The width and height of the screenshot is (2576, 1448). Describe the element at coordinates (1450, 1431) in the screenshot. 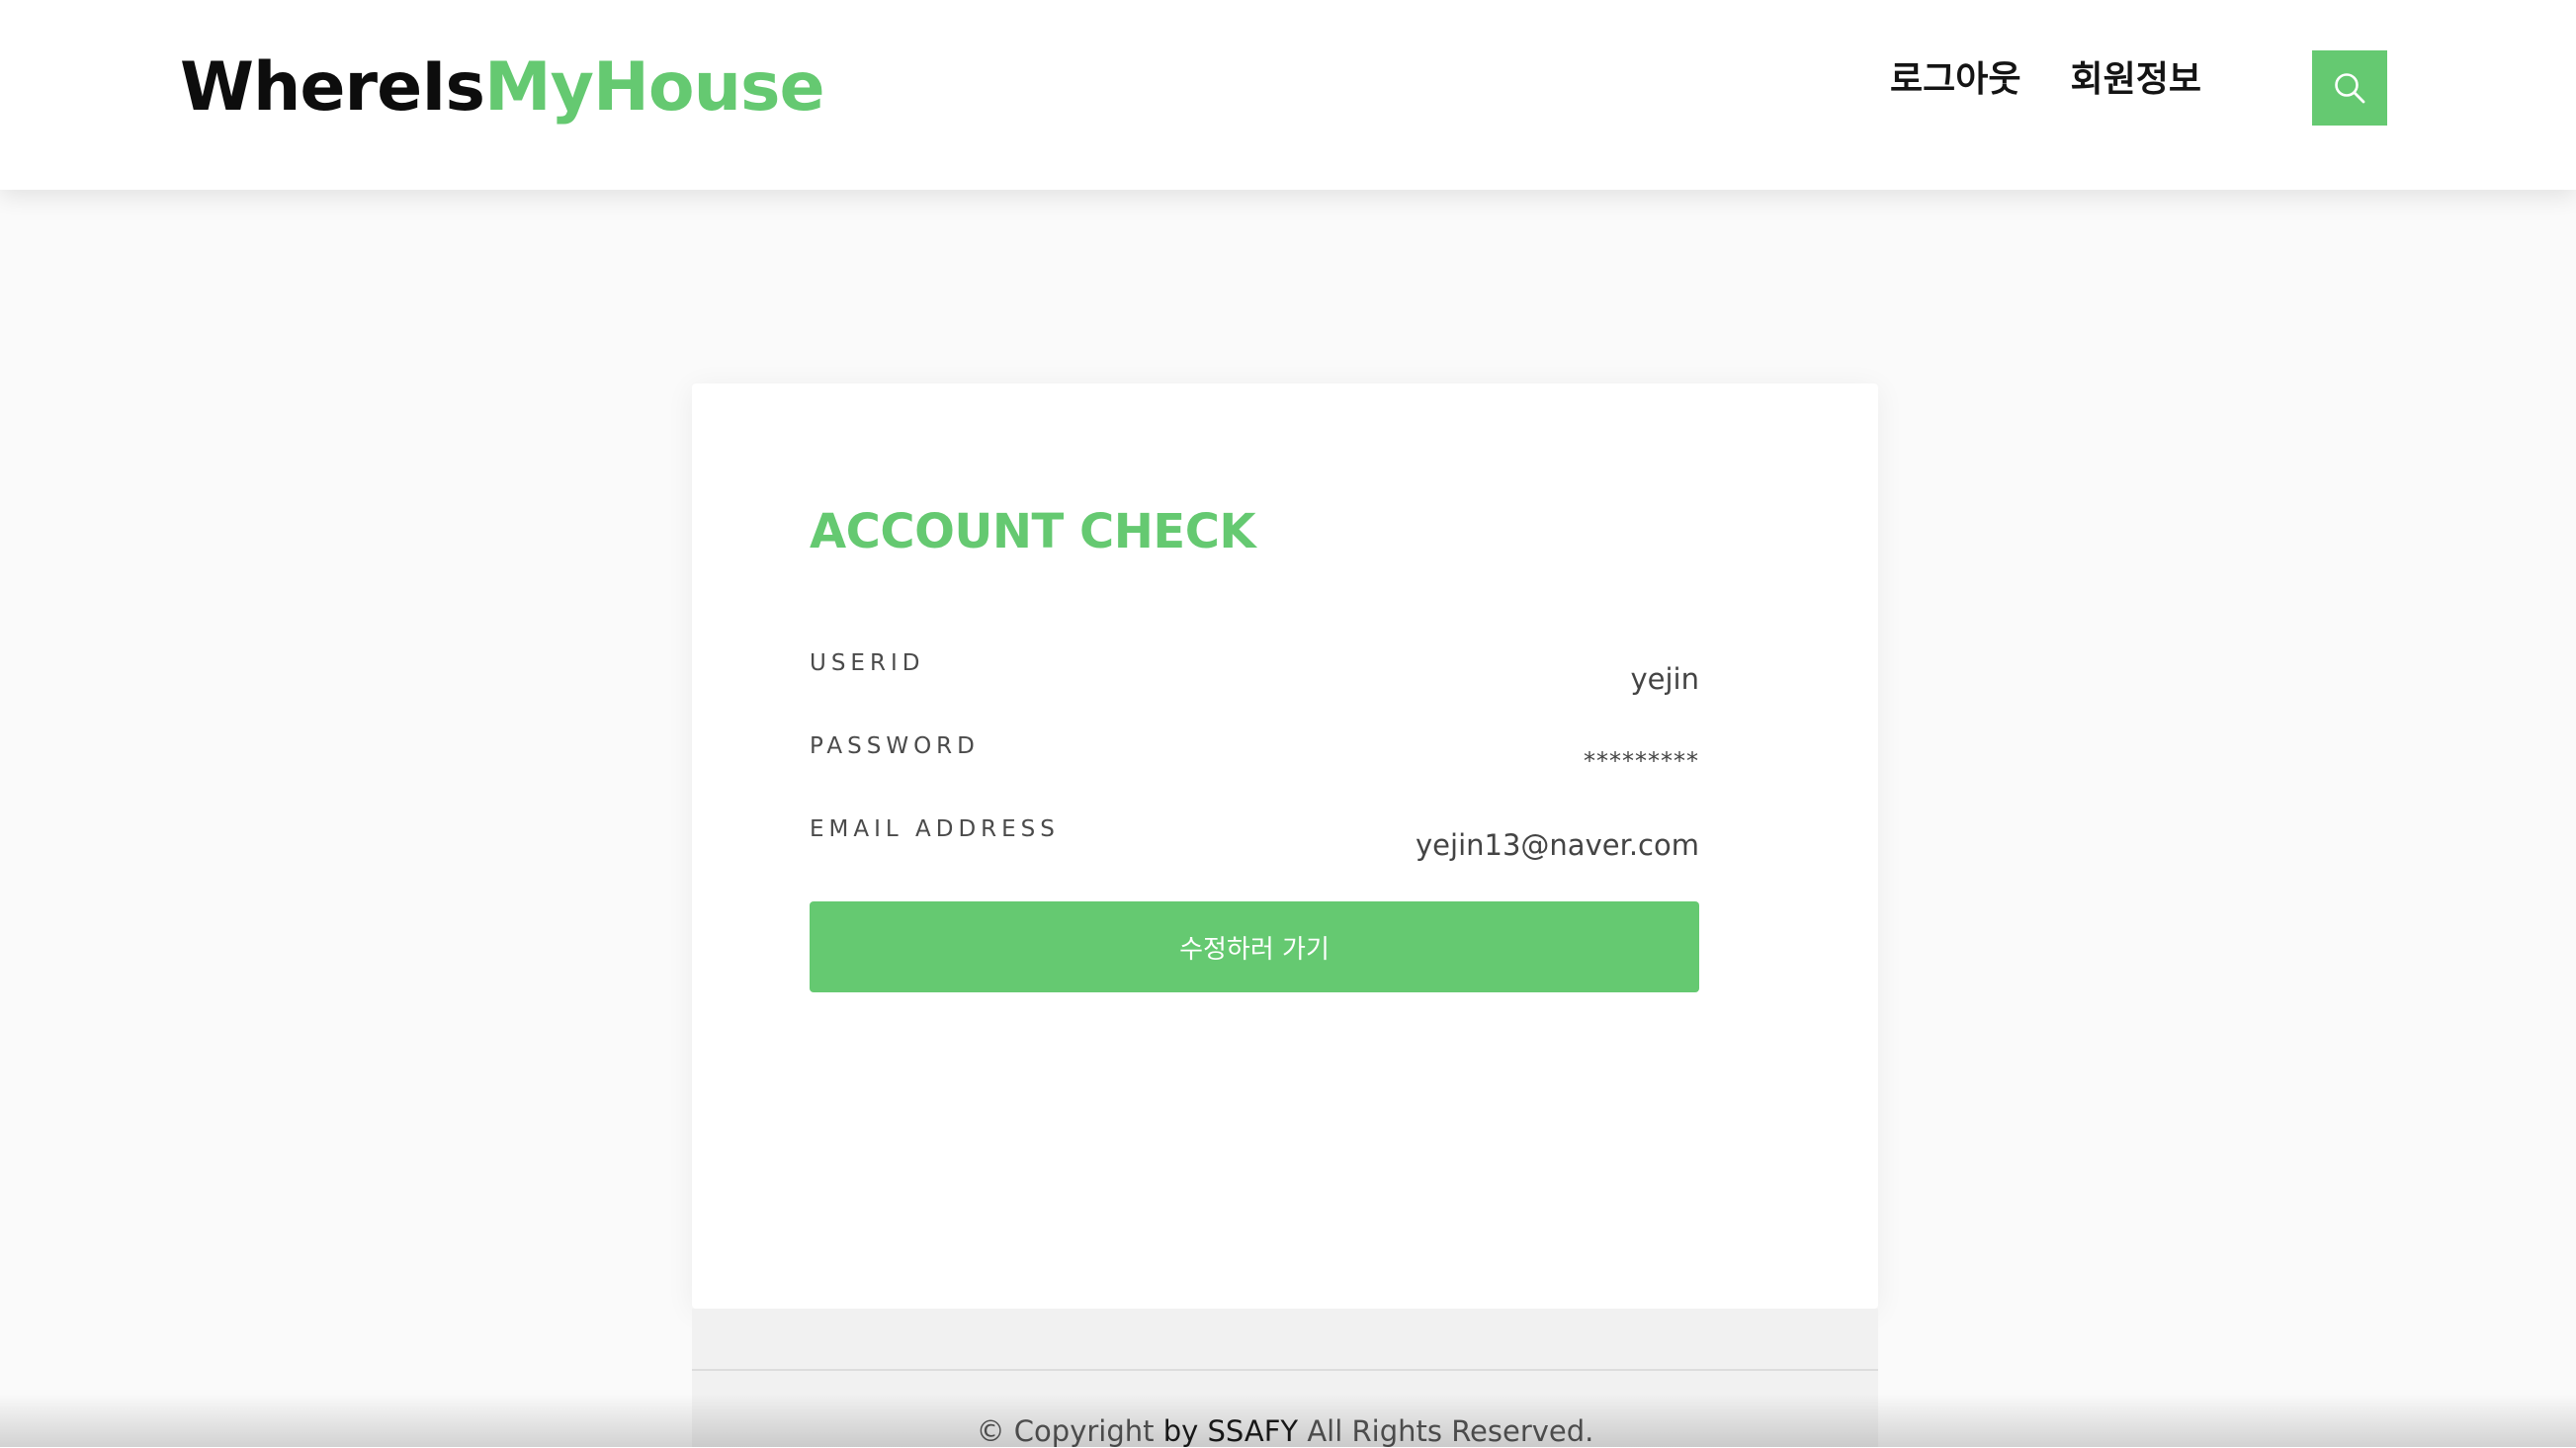

I see `copyright-suffix: All Rights Reserved.` at that location.